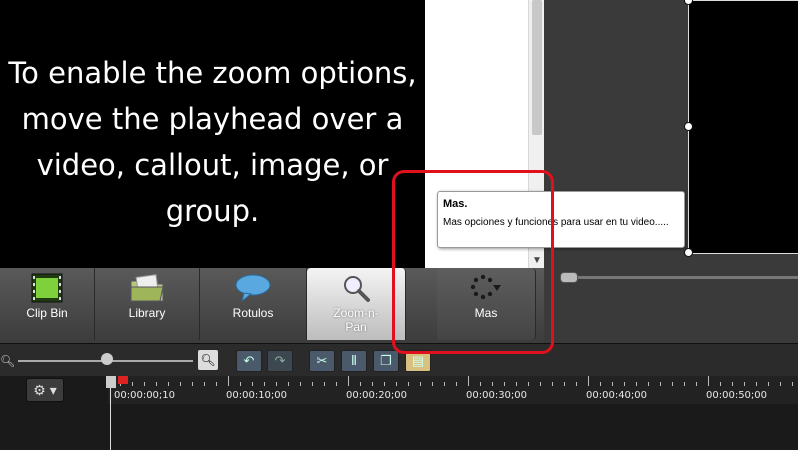 This screenshot has width=798, height=450. What do you see at coordinates (537, 67) in the screenshot?
I see `scrollbar-thumb` at bounding box center [537, 67].